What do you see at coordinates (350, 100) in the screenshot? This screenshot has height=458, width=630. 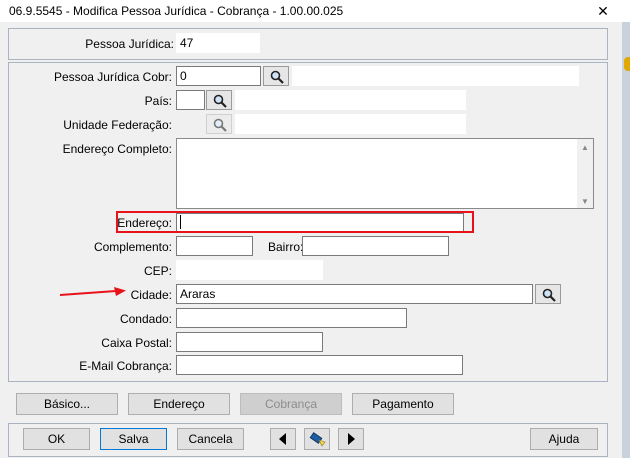 I see `pais-name-display` at bounding box center [350, 100].